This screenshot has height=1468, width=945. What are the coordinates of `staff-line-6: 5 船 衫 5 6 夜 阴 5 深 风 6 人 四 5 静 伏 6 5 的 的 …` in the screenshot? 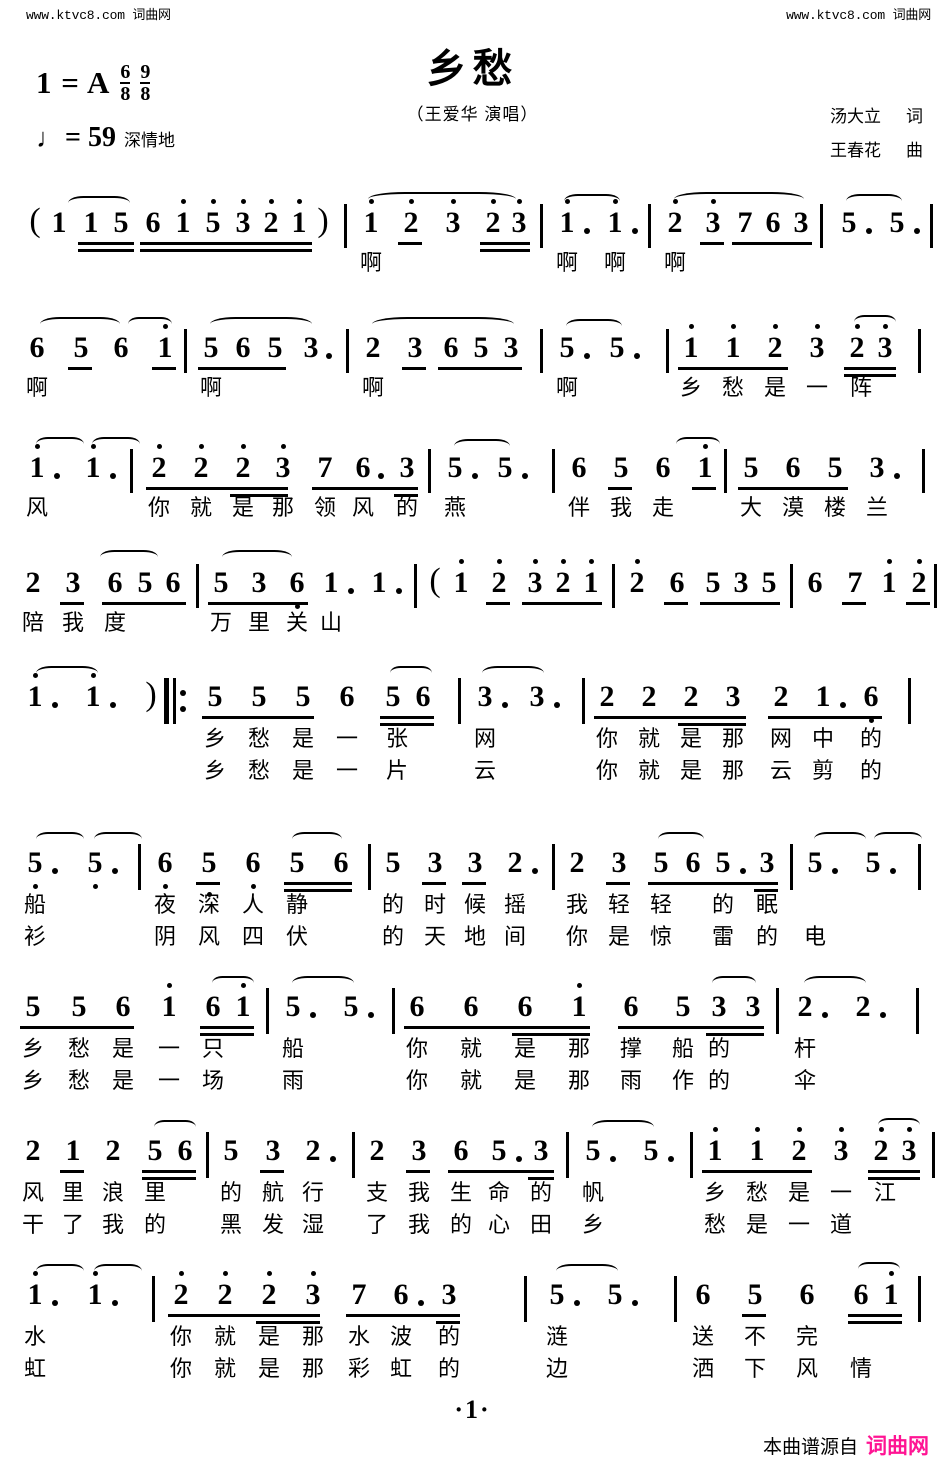 It's located at (472, 905).